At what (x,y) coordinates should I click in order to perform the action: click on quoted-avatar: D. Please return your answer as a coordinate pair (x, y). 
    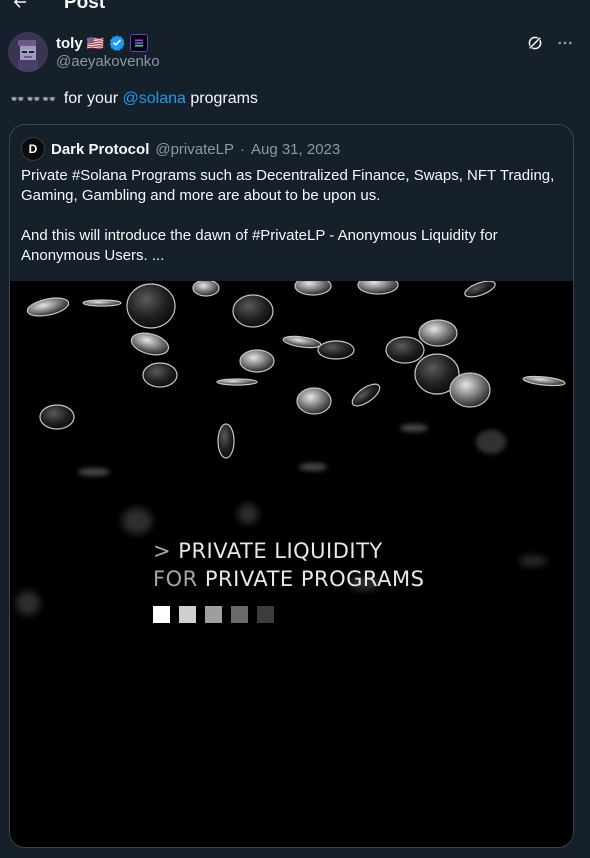
    Looking at the image, I should click on (33, 149).